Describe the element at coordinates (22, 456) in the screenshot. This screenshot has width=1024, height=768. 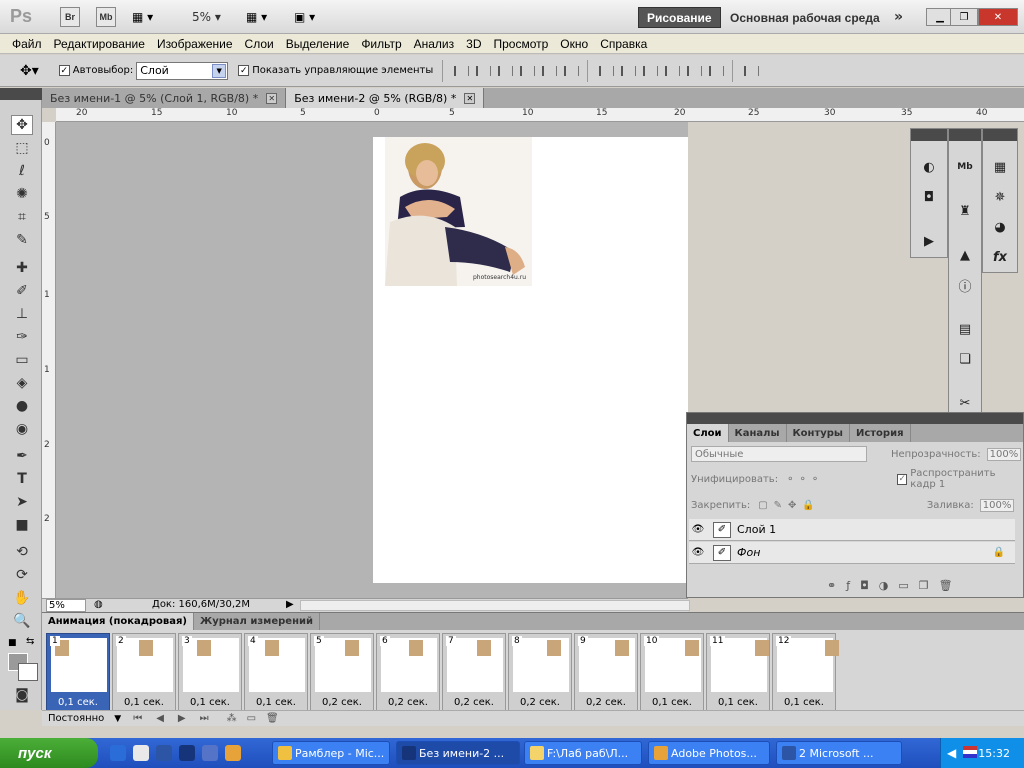
I see `pen-tool-icon: ✒` at that location.